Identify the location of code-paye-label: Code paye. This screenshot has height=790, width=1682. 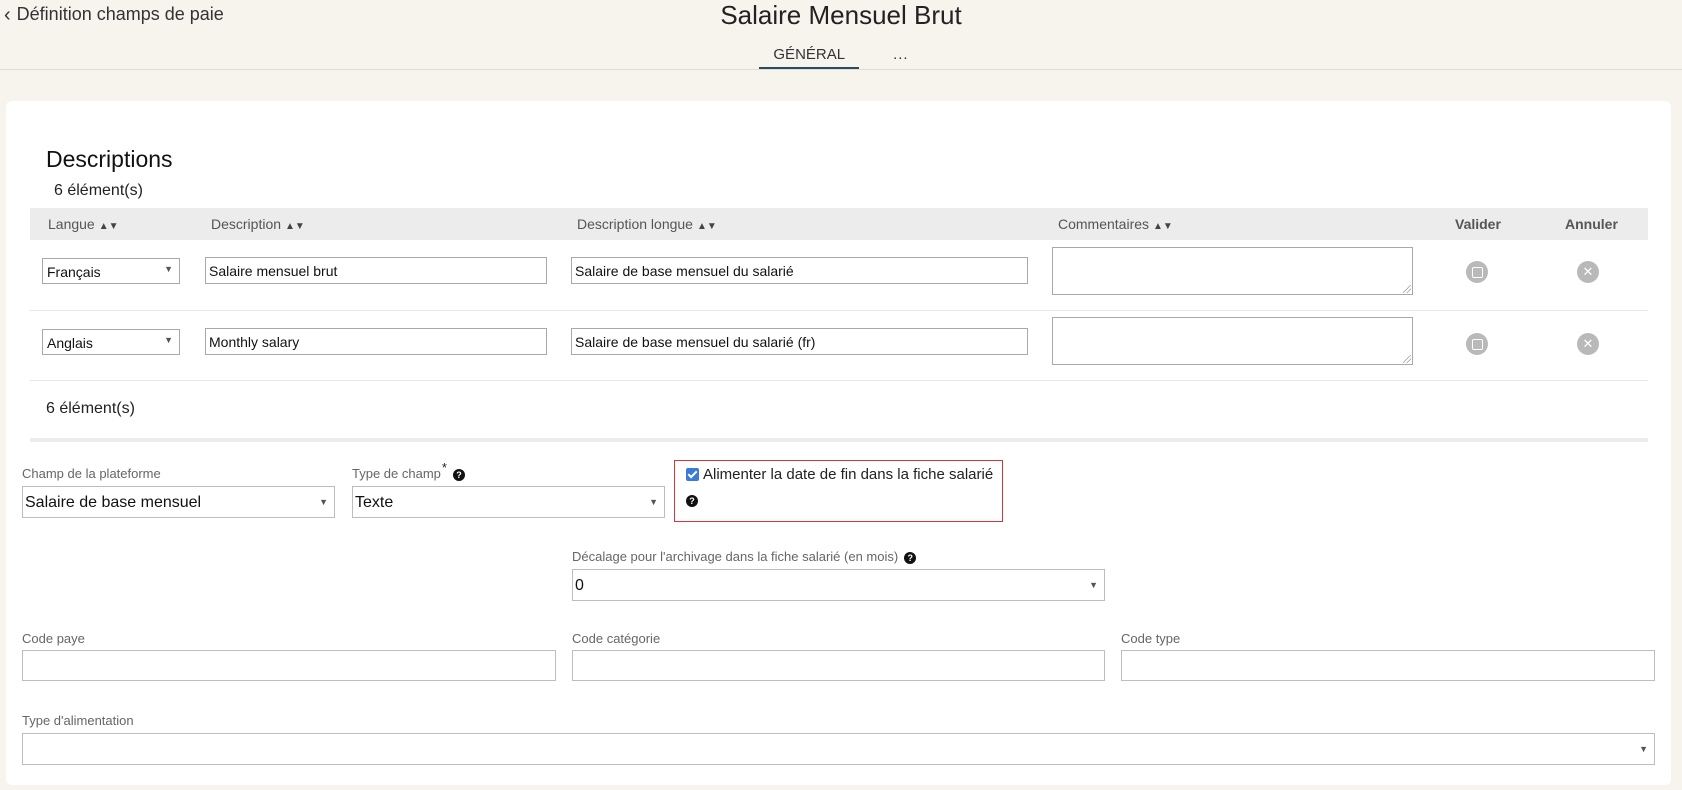
(53, 638).